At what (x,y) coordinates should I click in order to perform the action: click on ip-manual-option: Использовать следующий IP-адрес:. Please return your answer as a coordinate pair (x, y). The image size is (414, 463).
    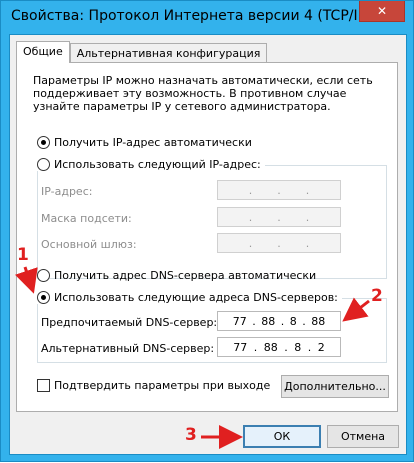
    Looking at the image, I should click on (151, 164).